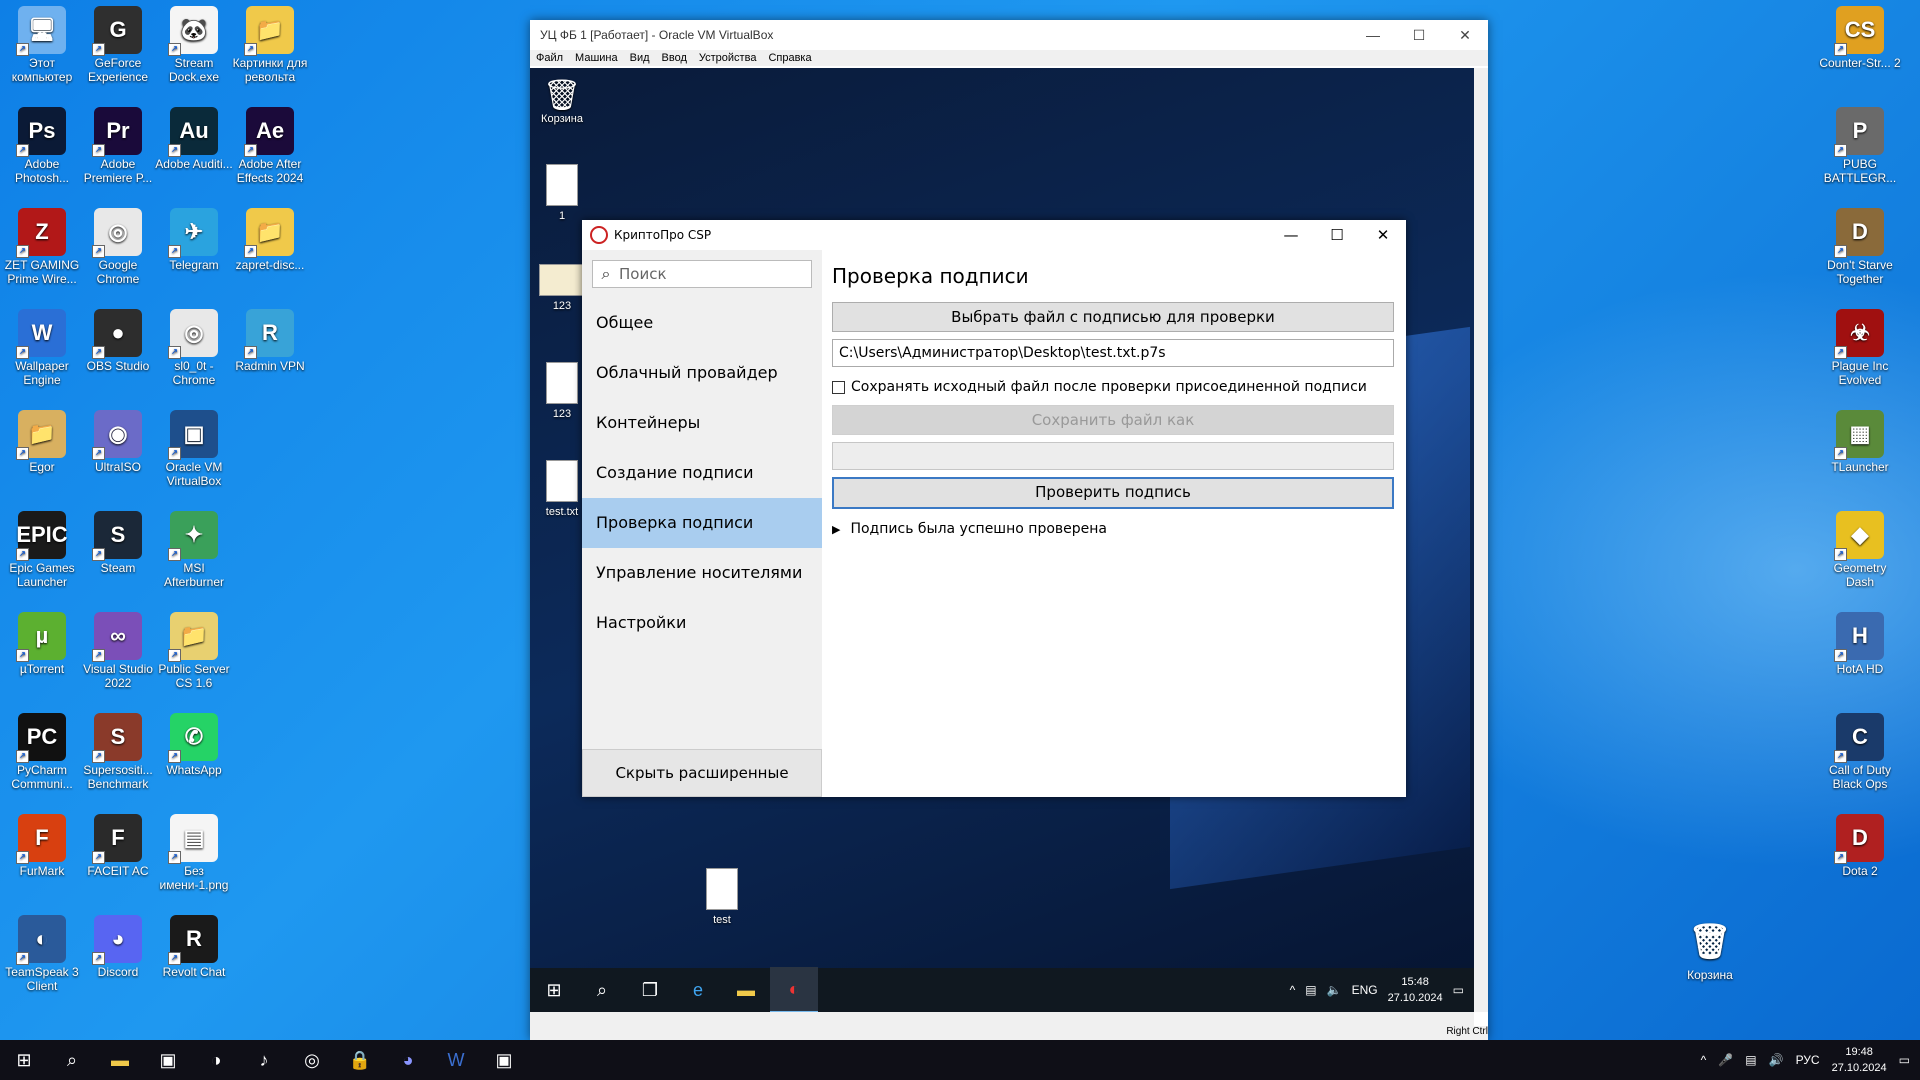 The image size is (1920, 1080). What do you see at coordinates (118, 341) in the screenshot?
I see `left-desktop-icon: ● ↗ OBS Studio` at bounding box center [118, 341].